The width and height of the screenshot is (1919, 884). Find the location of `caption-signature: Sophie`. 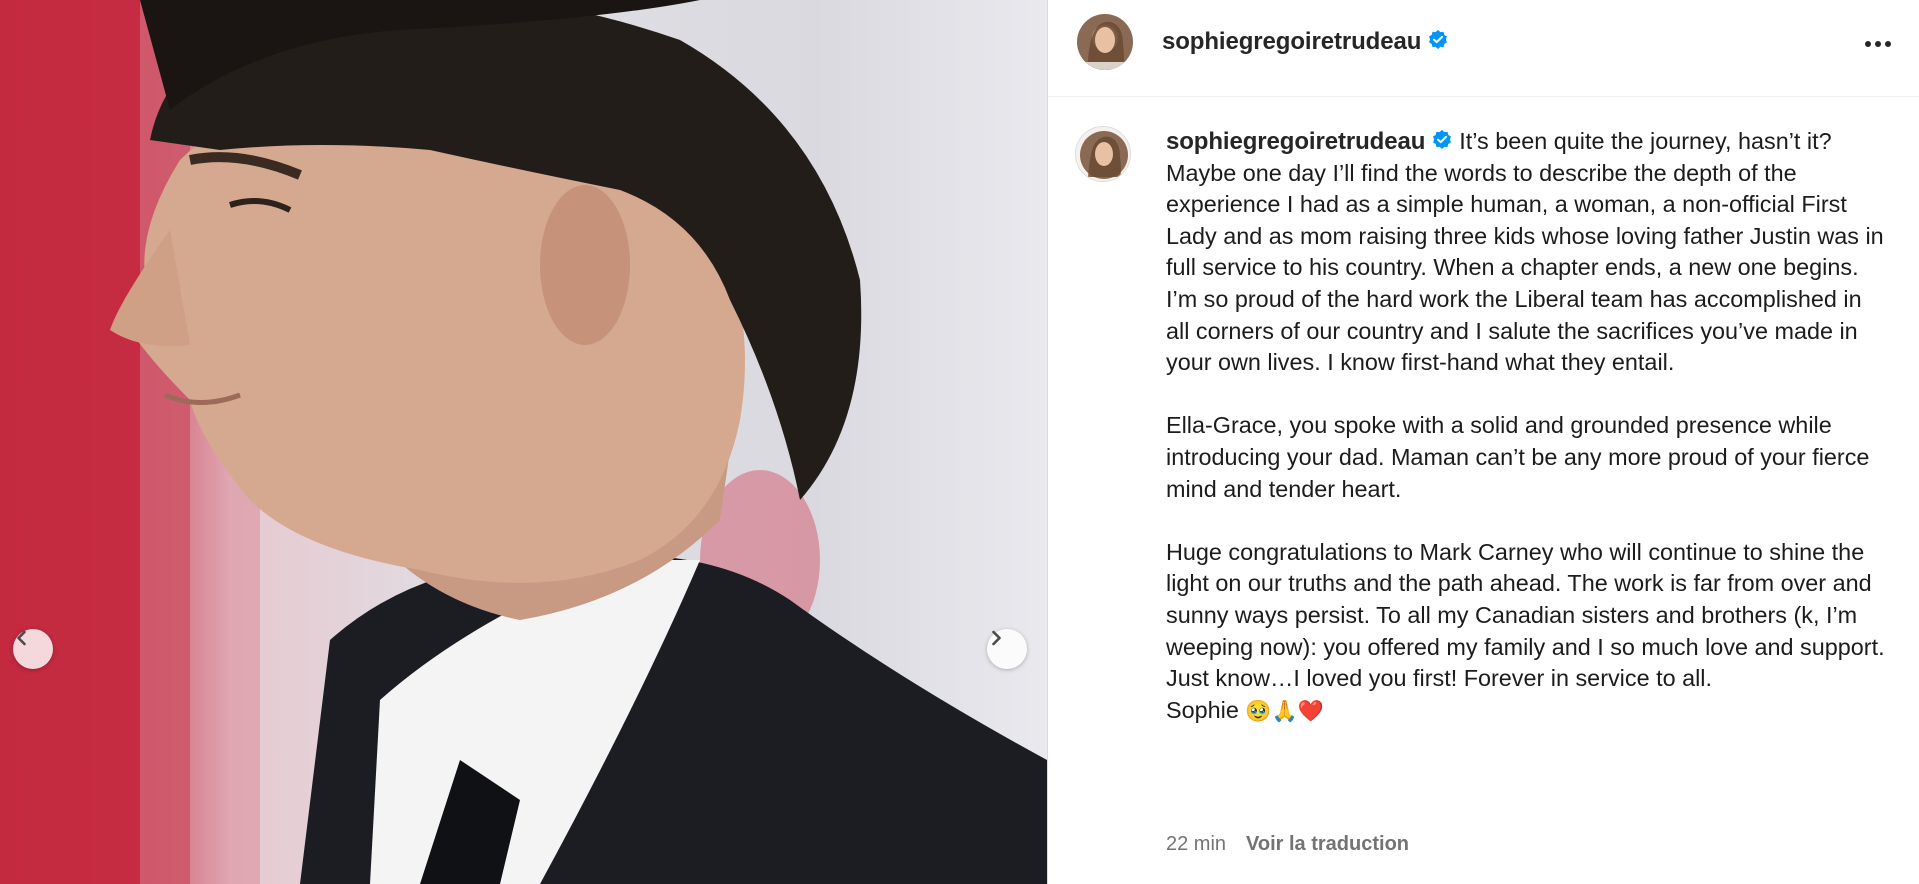

caption-signature: Sophie is located at coordinates (1202, 709).